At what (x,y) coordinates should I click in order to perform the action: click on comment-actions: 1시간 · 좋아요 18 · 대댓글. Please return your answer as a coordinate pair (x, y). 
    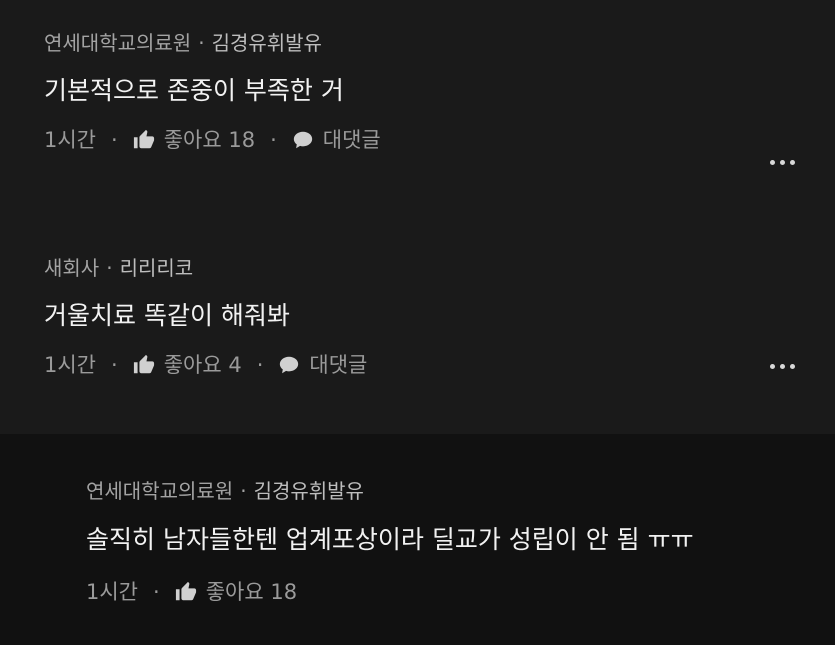
    Looking at the image, I should click on (439, 140).